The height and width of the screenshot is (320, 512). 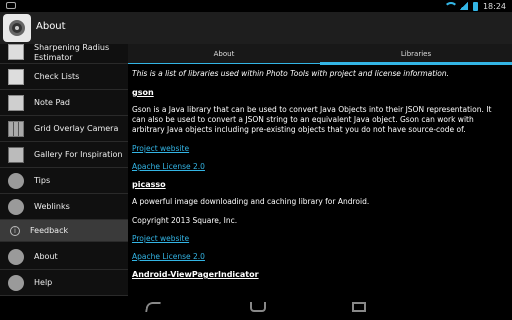 I want to click on signal-icon, so click(x=463, y=6).